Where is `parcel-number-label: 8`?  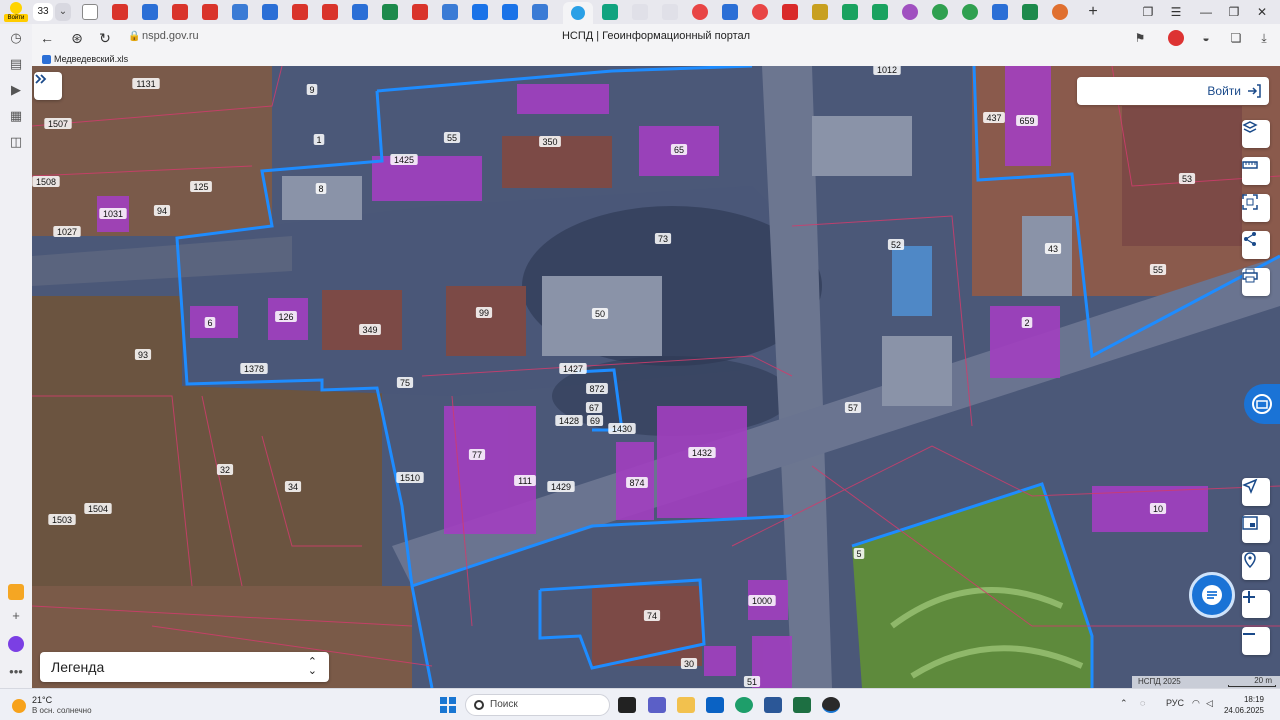
parcel-number-label: 8 is located at coordinates (320, 189).